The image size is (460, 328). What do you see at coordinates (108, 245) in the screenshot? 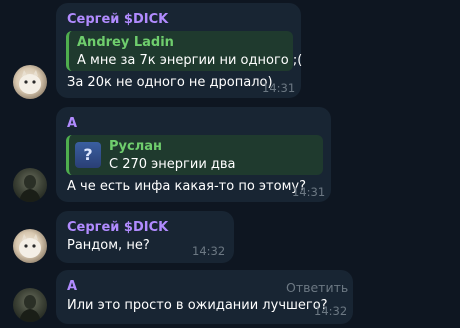
I see `message-text: Рандом, не?` at bounding box center [108, 245].